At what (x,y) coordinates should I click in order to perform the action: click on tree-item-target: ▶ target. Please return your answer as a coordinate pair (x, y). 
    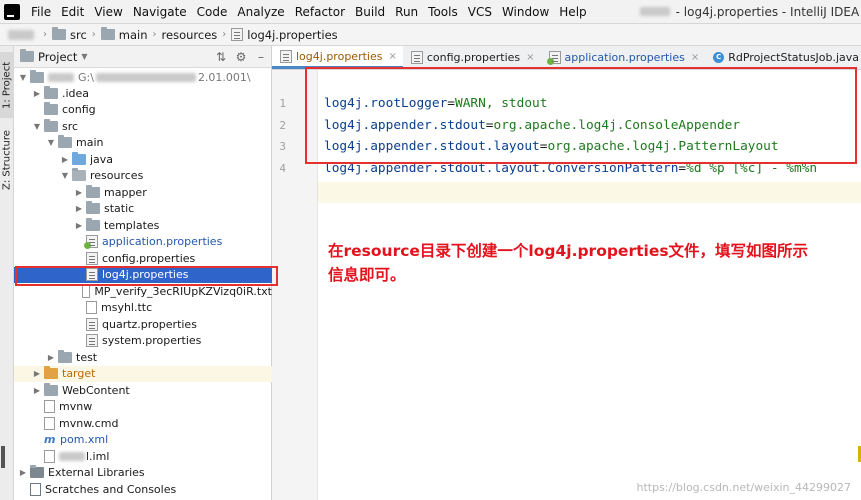
    Looking at the image, I should click on (143, 373).